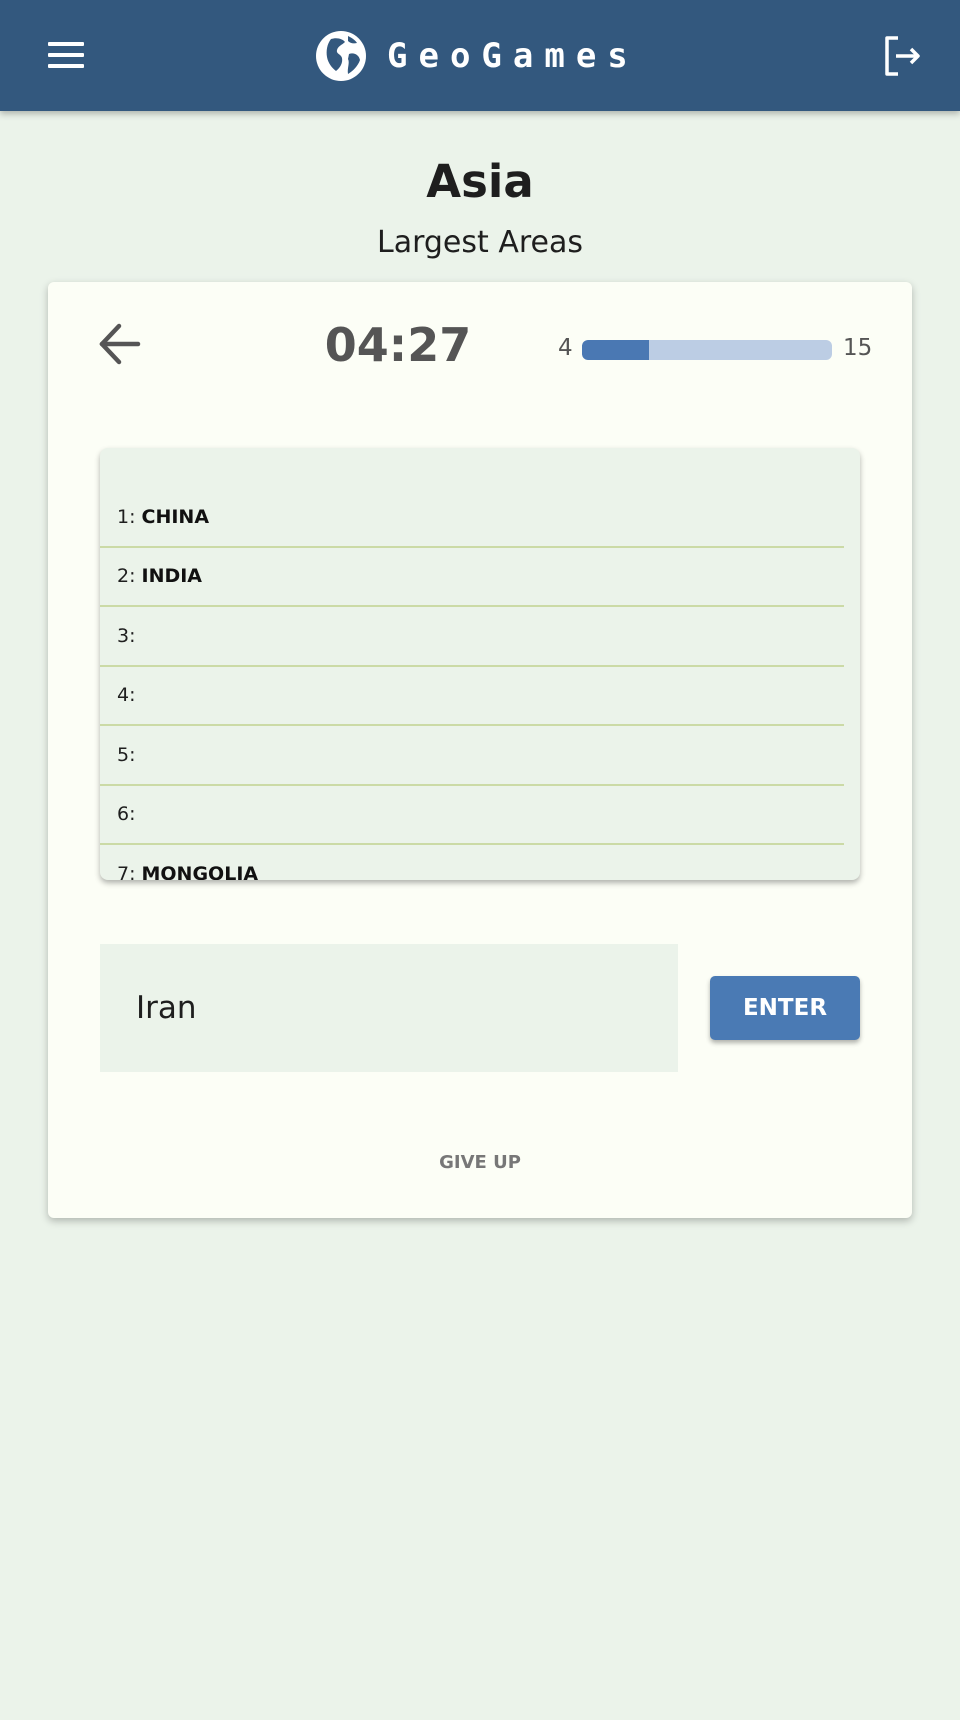 The width and height of the screenshot is (960, 1720). Describe the element at coordinates (707, 350) in the screenshot. I see `progress-bar` at that location.